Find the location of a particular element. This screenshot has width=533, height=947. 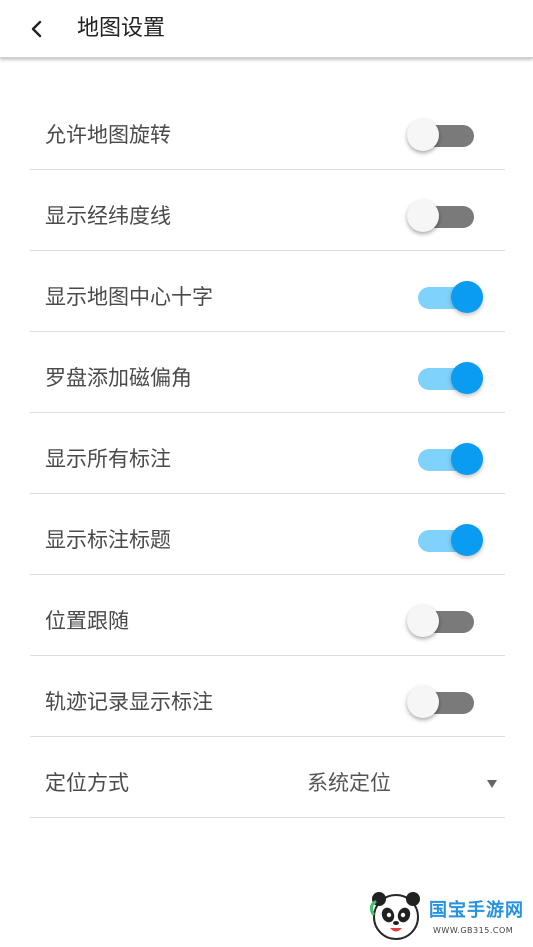

setting-label: 显示所有标注 is located at coordinates (108, 459).